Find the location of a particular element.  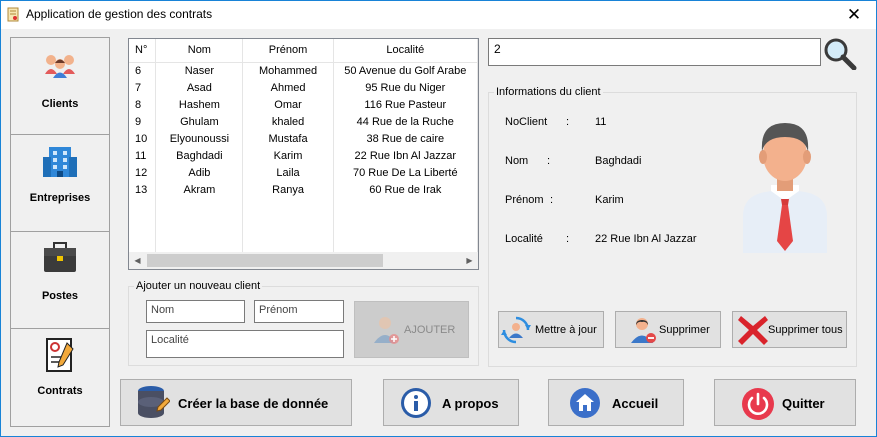

close-button: ✕ is located at coordinates (854, 15).